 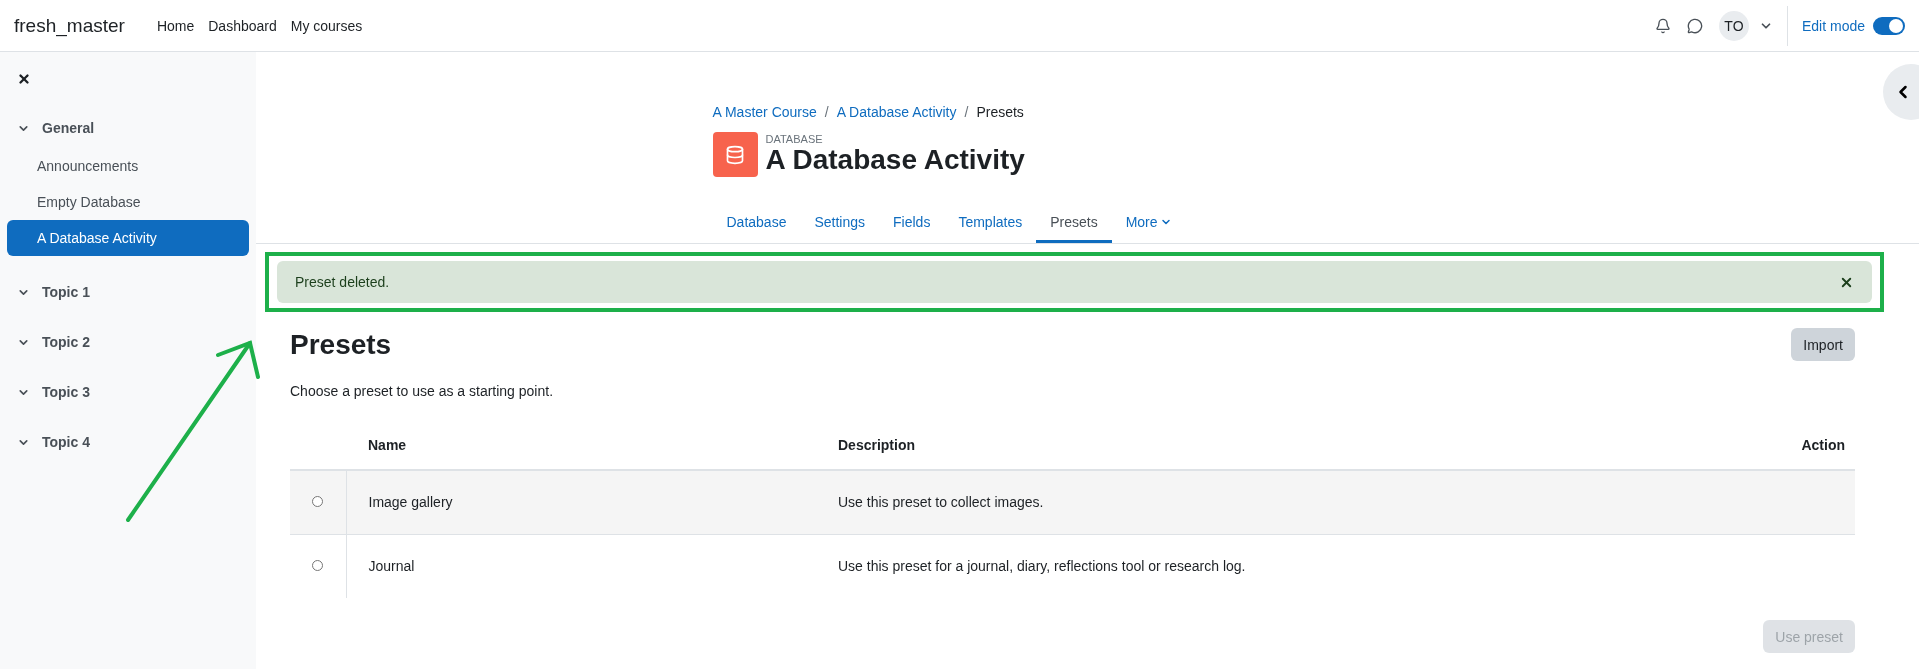 What do you see at coordinates (128, 292) in the screenshot?
I see `section-title: Topic 1` at bounding box center [128, 292].